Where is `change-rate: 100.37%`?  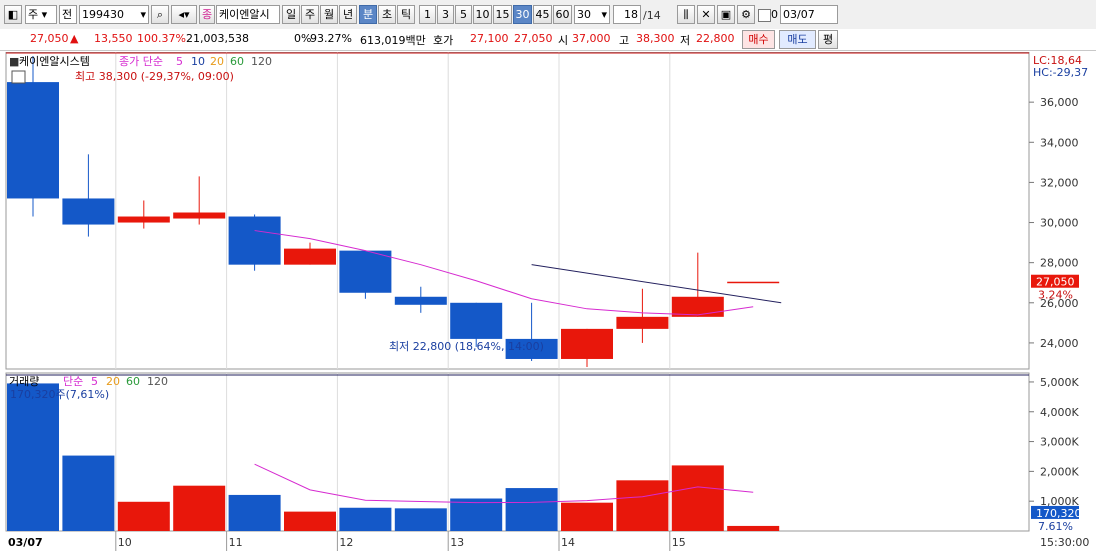 change-rate: 100.37% is located at coordinates (161, 38).